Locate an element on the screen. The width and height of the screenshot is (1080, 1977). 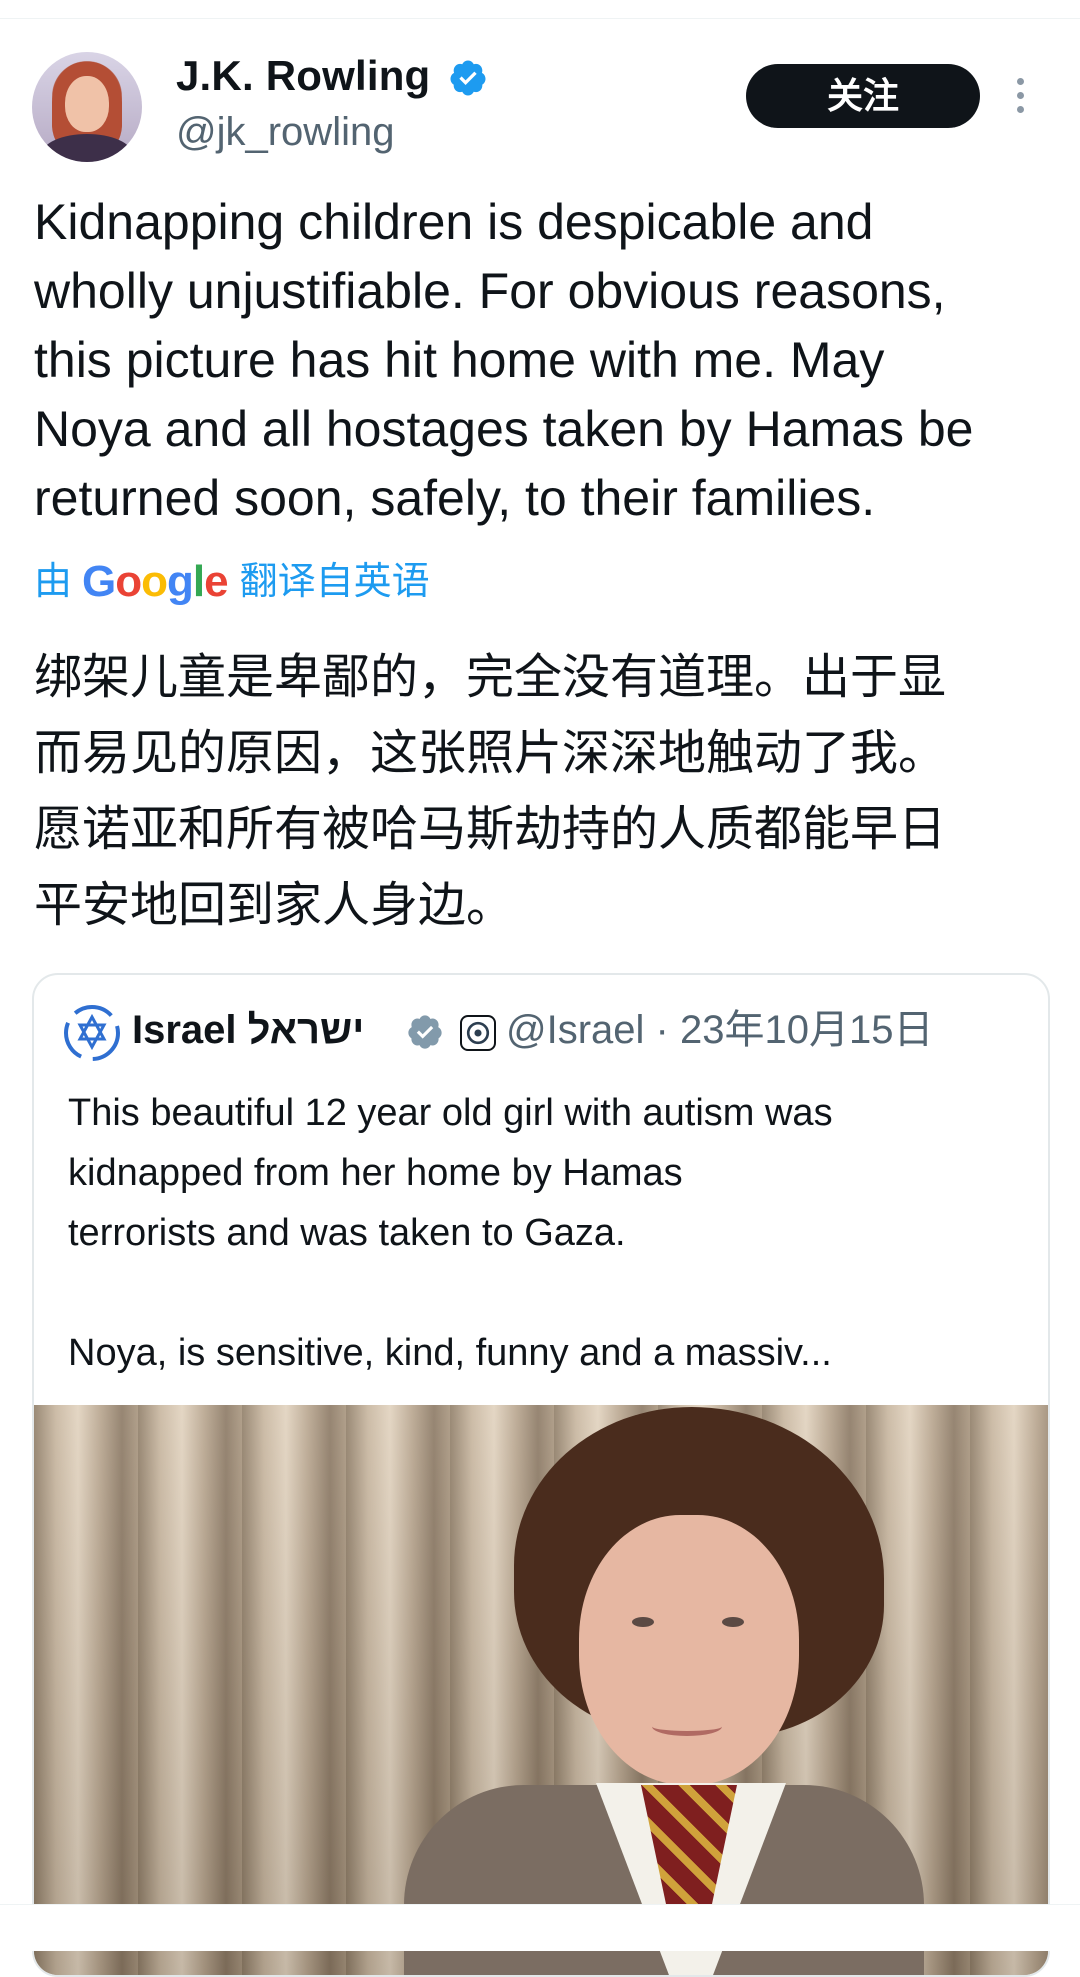
google-logo: Google is located at coordinates (155, 581).